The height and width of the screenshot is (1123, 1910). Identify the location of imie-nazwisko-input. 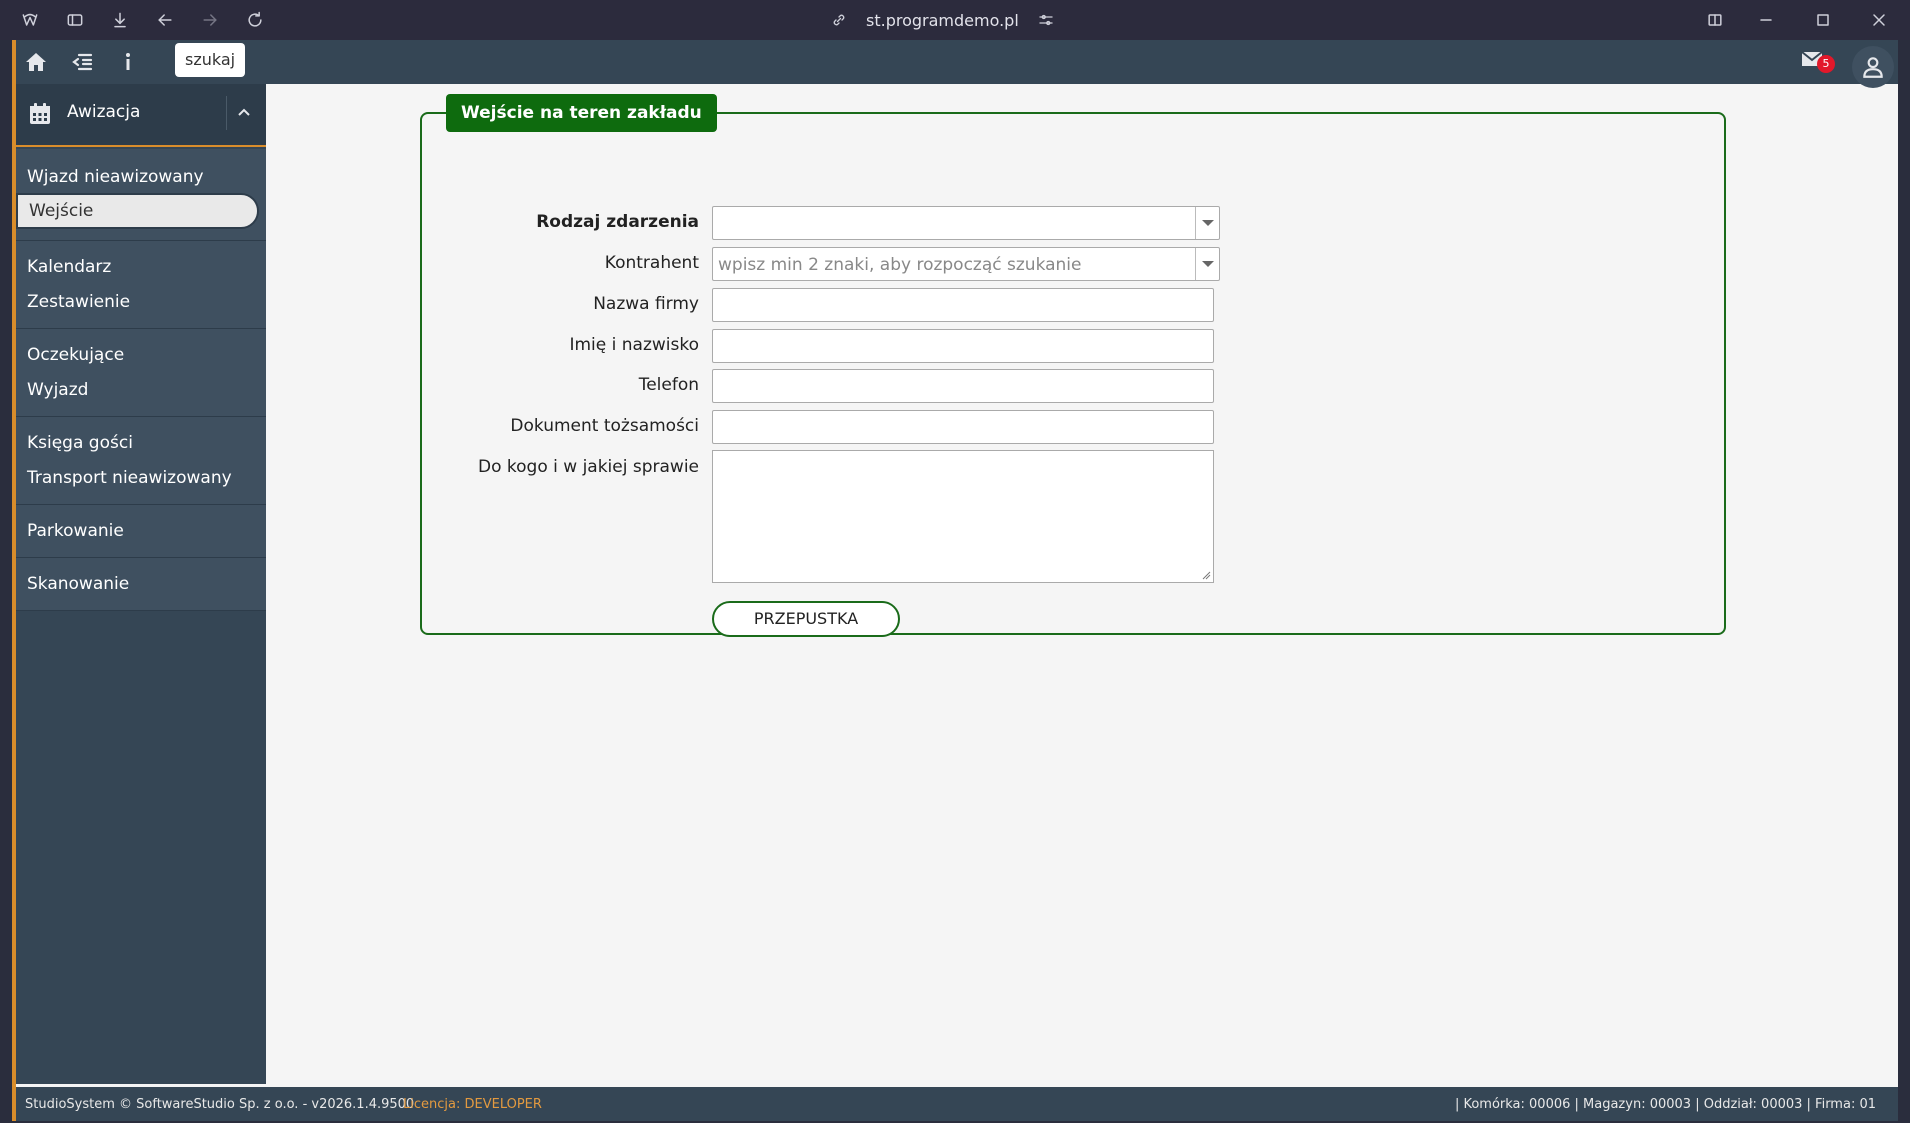
(963, 346).